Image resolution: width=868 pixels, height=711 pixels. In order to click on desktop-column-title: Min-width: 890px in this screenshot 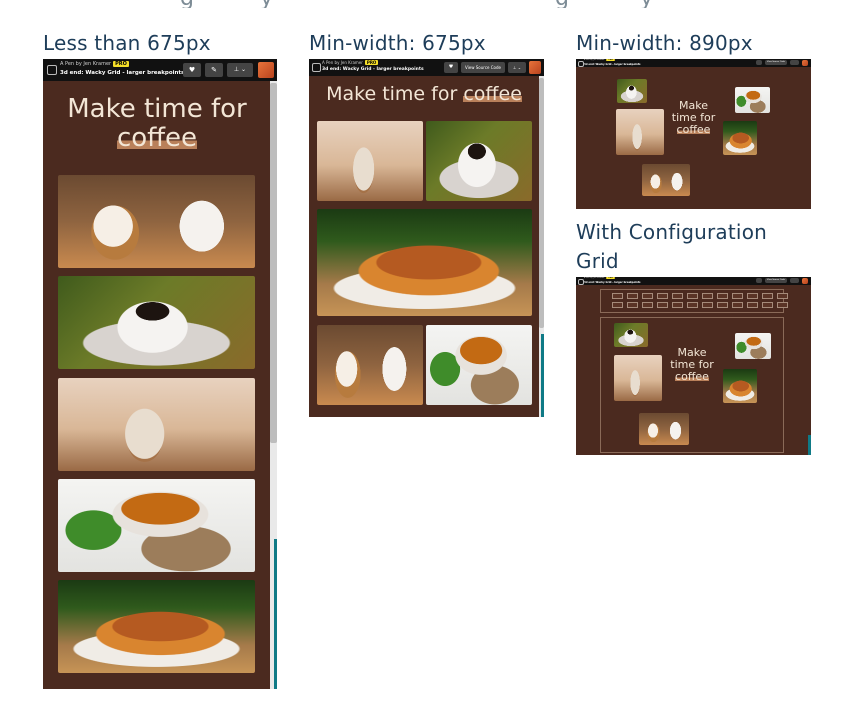, I will do `click(664, 43)`.